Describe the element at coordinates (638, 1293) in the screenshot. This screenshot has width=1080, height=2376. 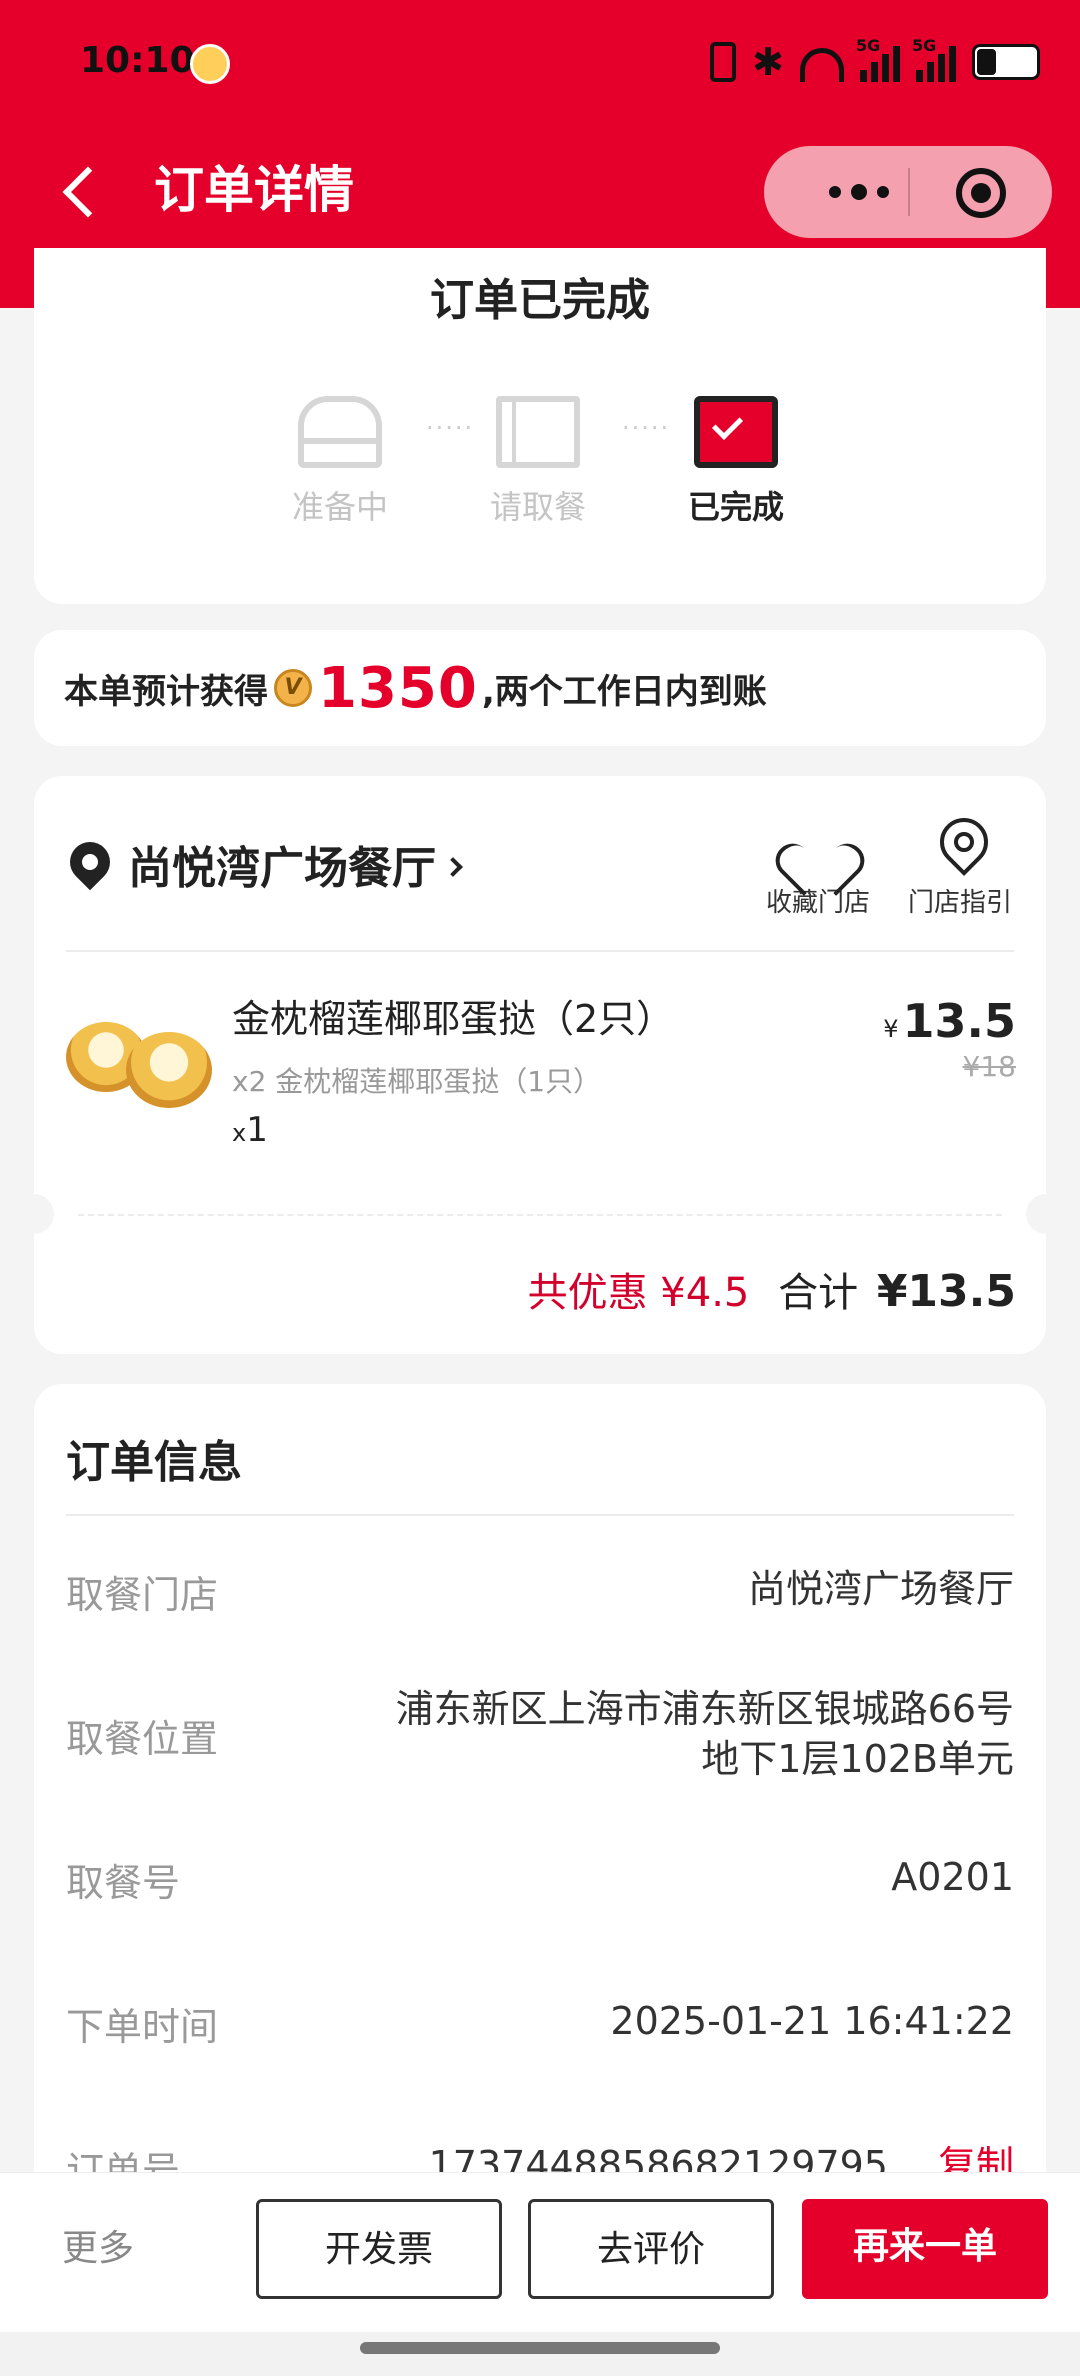
I see `discount-total: 共优惠 ¥4.5` at that location.